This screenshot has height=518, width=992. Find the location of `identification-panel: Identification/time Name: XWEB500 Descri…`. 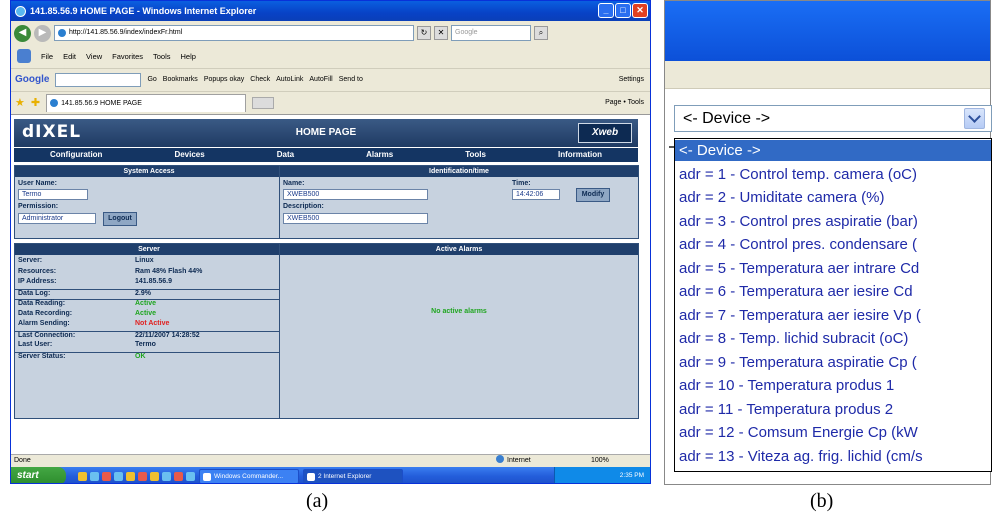

identification-panel: Identification/time Name: XWEB500 Descri… is located at coordinates (459, 202).